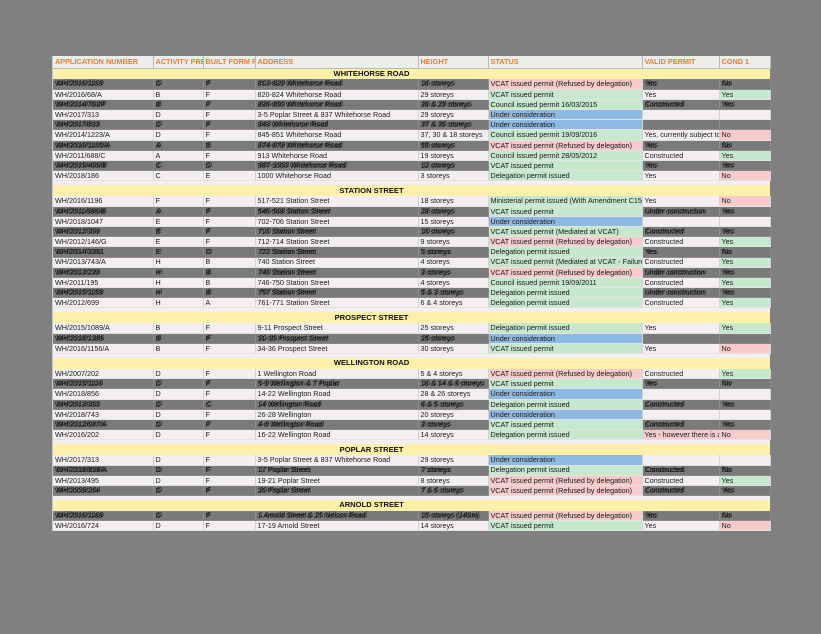 The image size is (821, 634). I want to click on cell-application-number: WH/2017/313, so click(103, 460).